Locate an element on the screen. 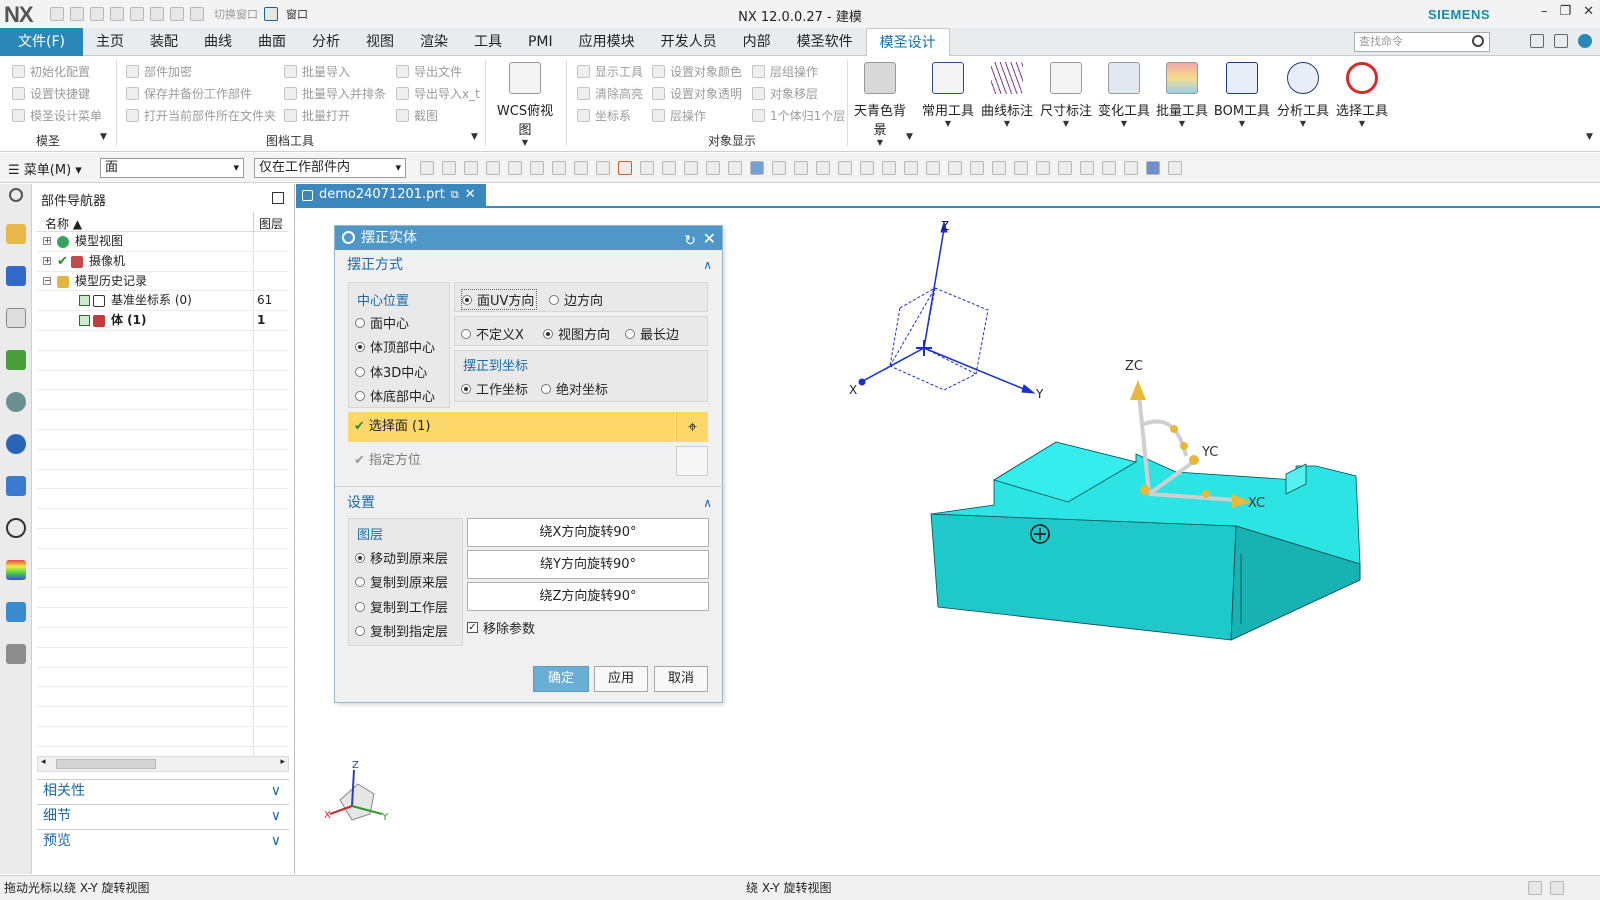 Image resolution: width=1600 pixels, height=900 pixels. init-config-button: 初始化配置 is located at coordinates (57, 71).